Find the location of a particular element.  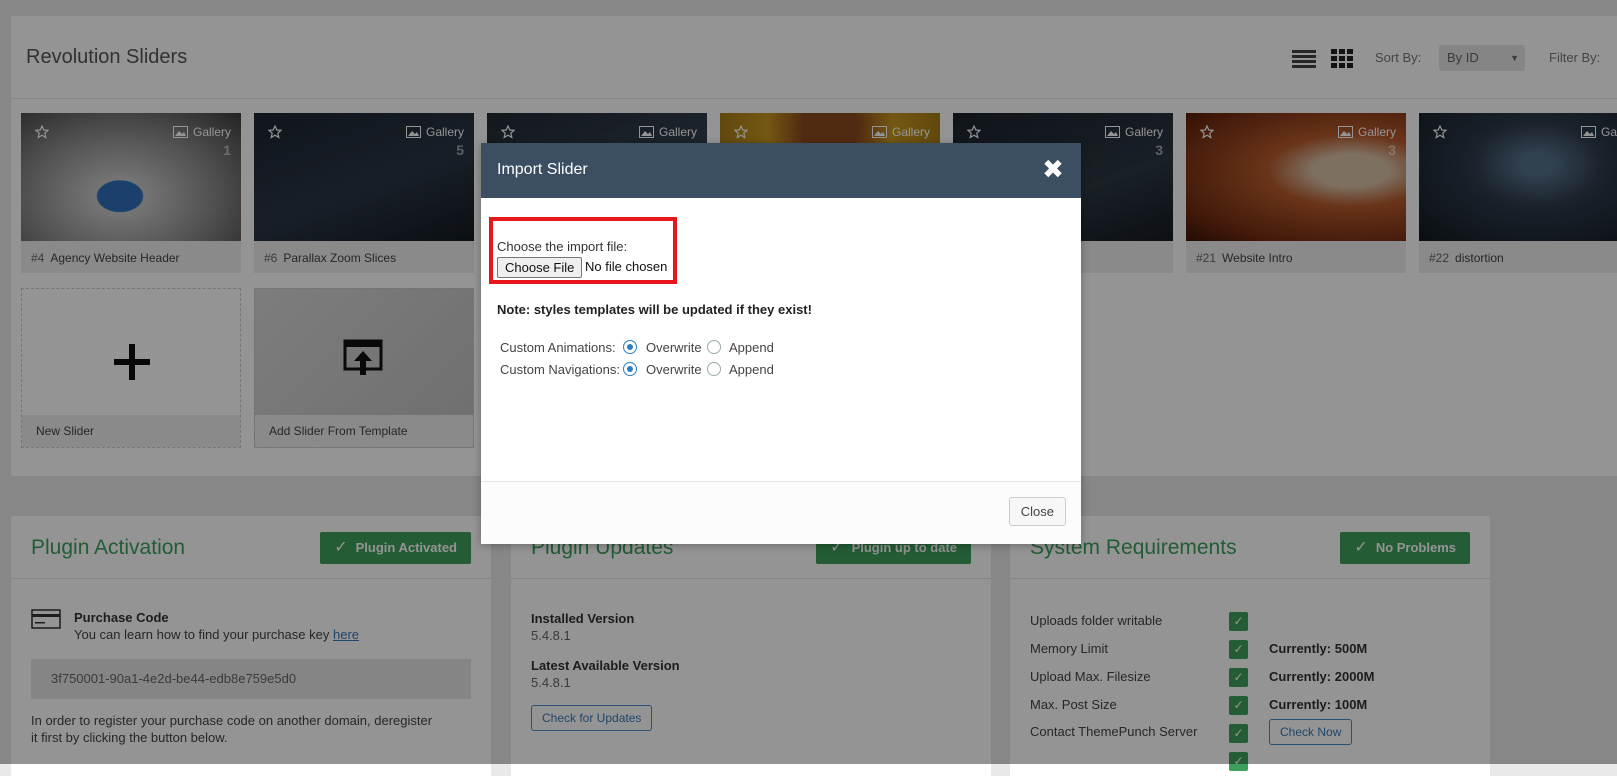

navigations-append-label: Append is located at coordinates (751, 369).